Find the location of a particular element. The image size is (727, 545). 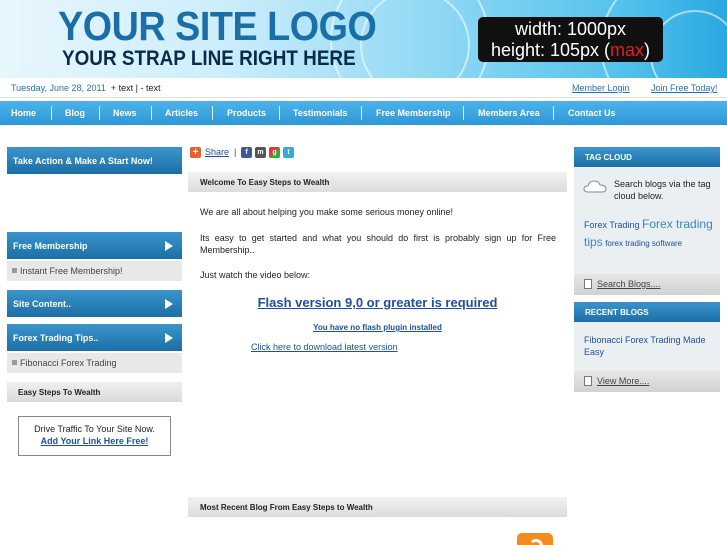

free-membership-label: Free Membership is located at coordinates (50, 245).